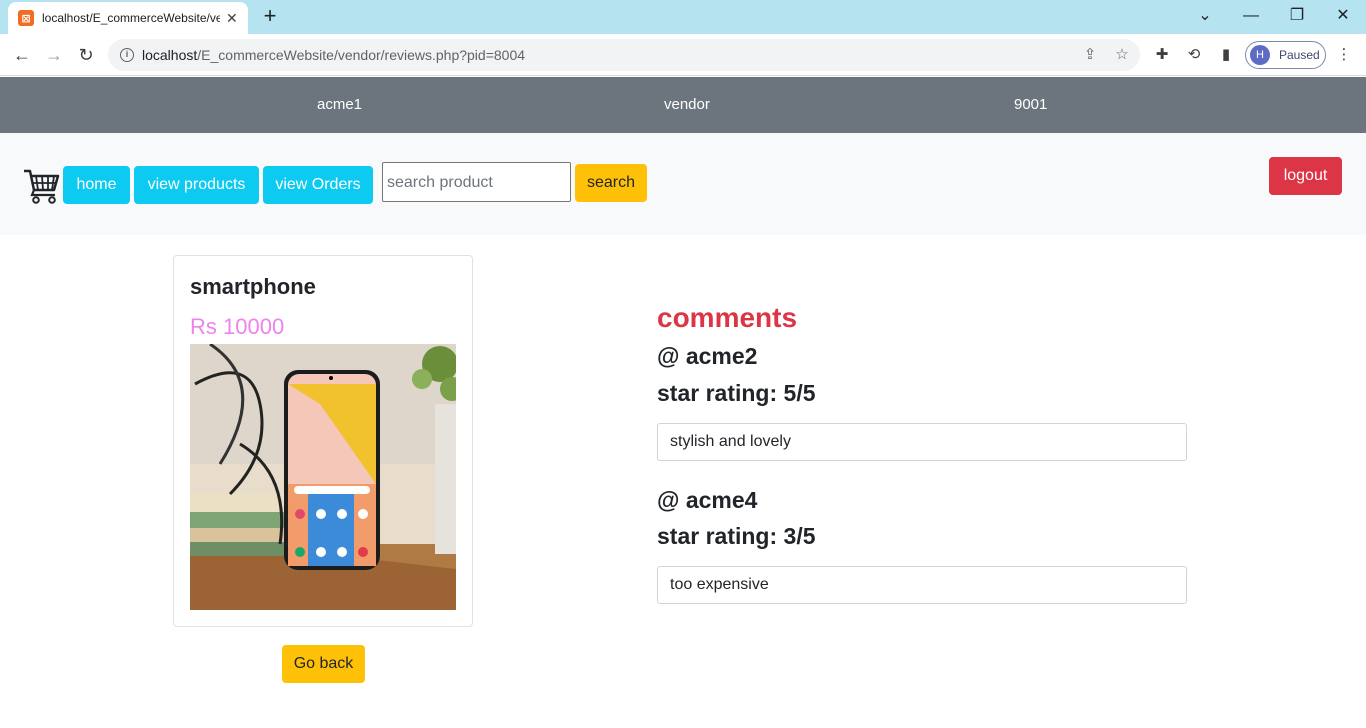 The width and height of the screenshot is (1366, 728). I want to click on profile-button: H Paused, so click(1285, 55).